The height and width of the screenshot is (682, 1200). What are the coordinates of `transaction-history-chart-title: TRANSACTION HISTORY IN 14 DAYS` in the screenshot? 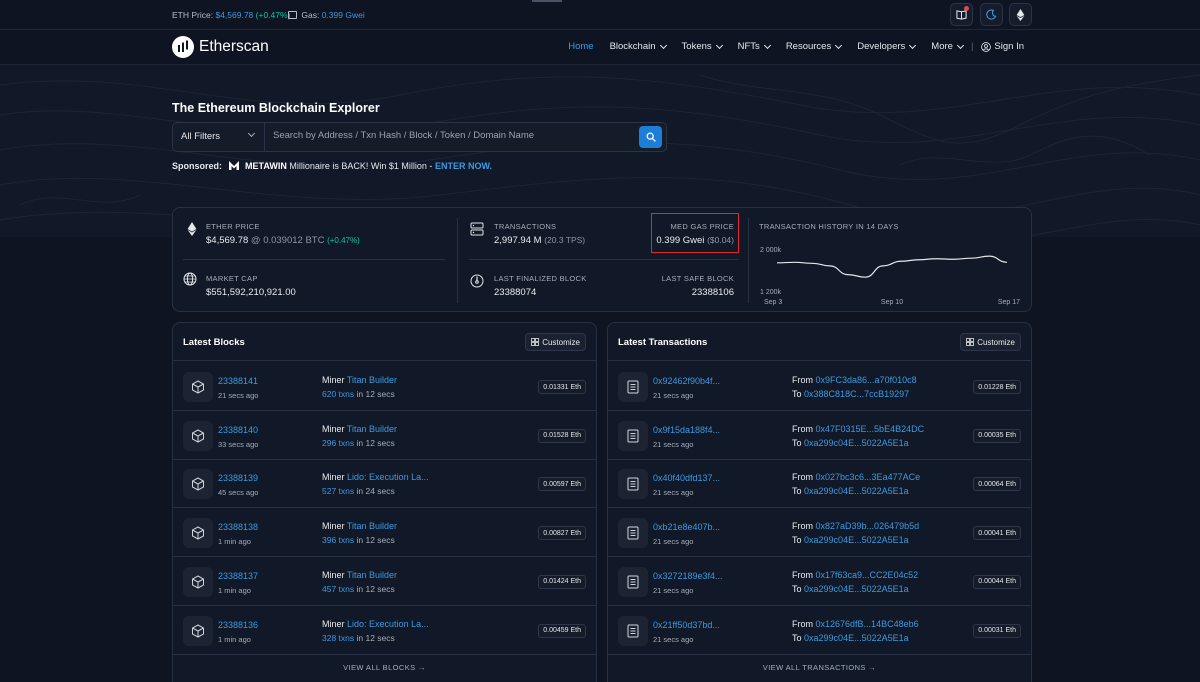 It's located at (829, 226).